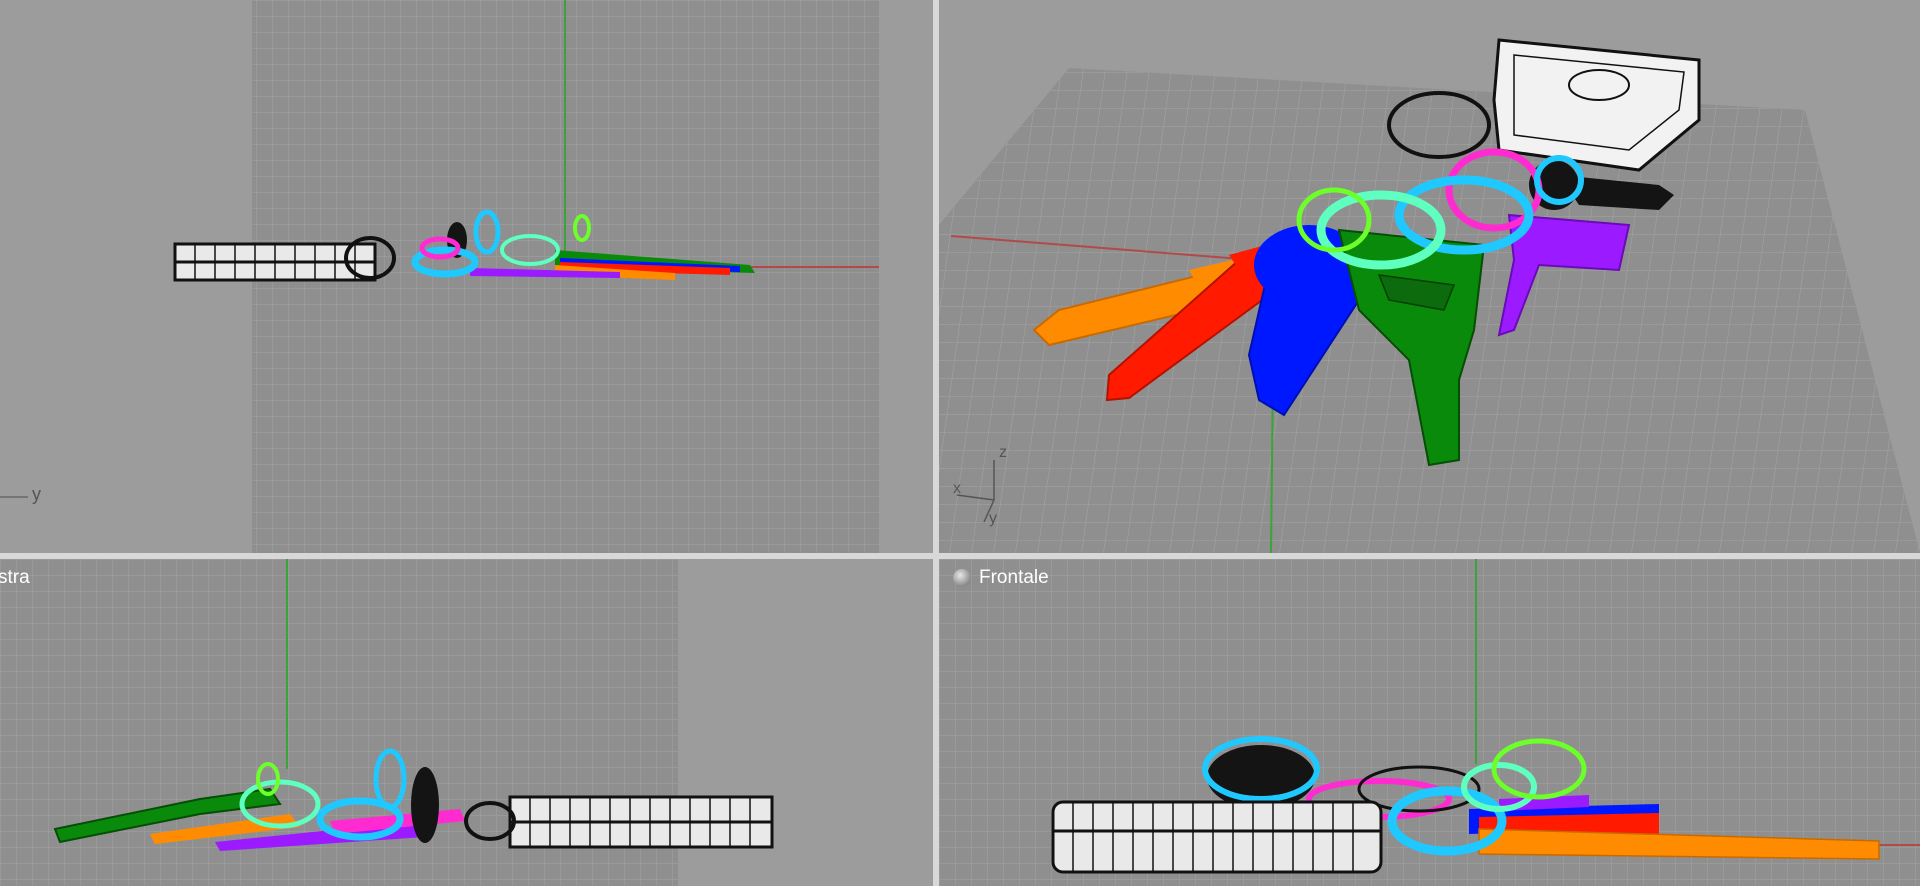  Describe the element at coordinates (15, 577) in the screenshot. I see `viewport-title-label: stra` at that location.